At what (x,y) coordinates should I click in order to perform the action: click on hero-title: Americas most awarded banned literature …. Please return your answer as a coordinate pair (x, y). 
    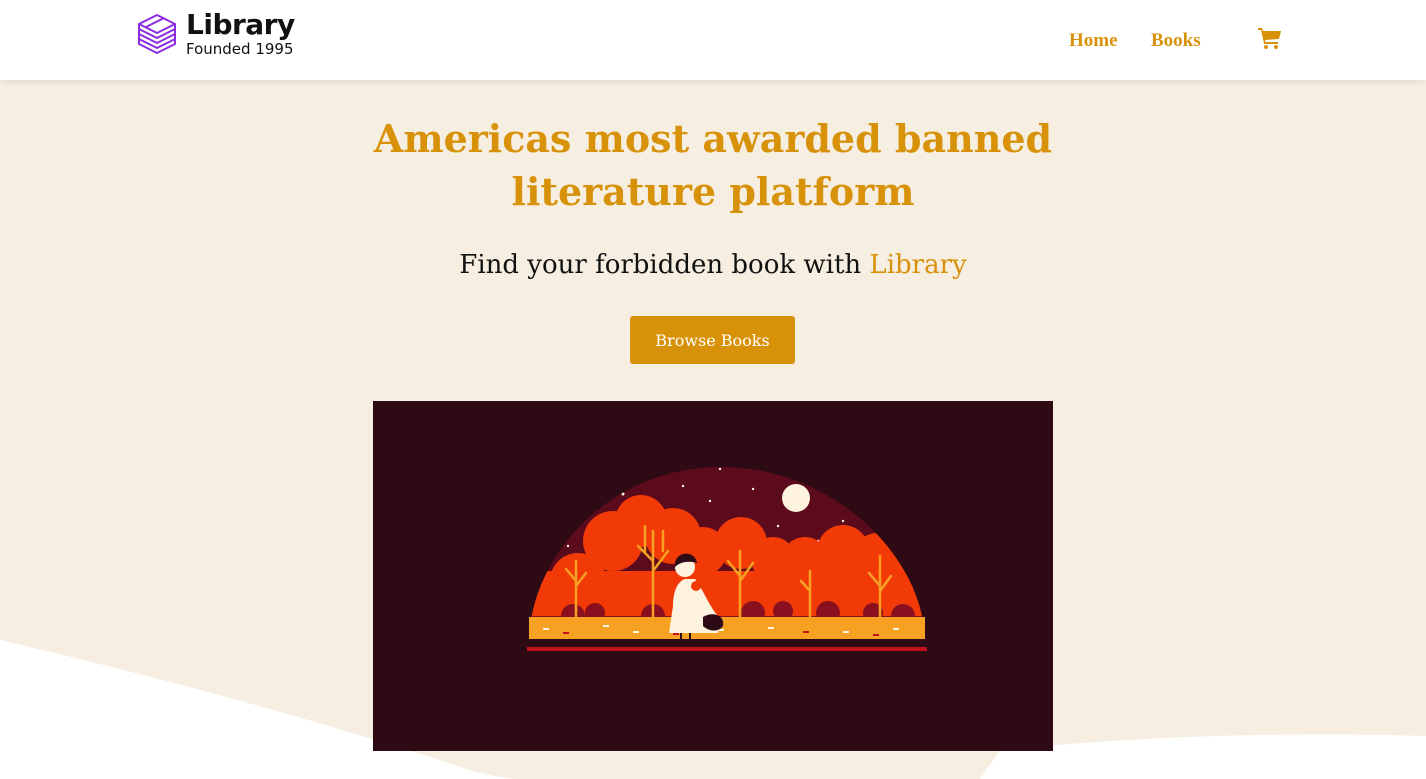
    Looking at the image, I should click on (713, 165).